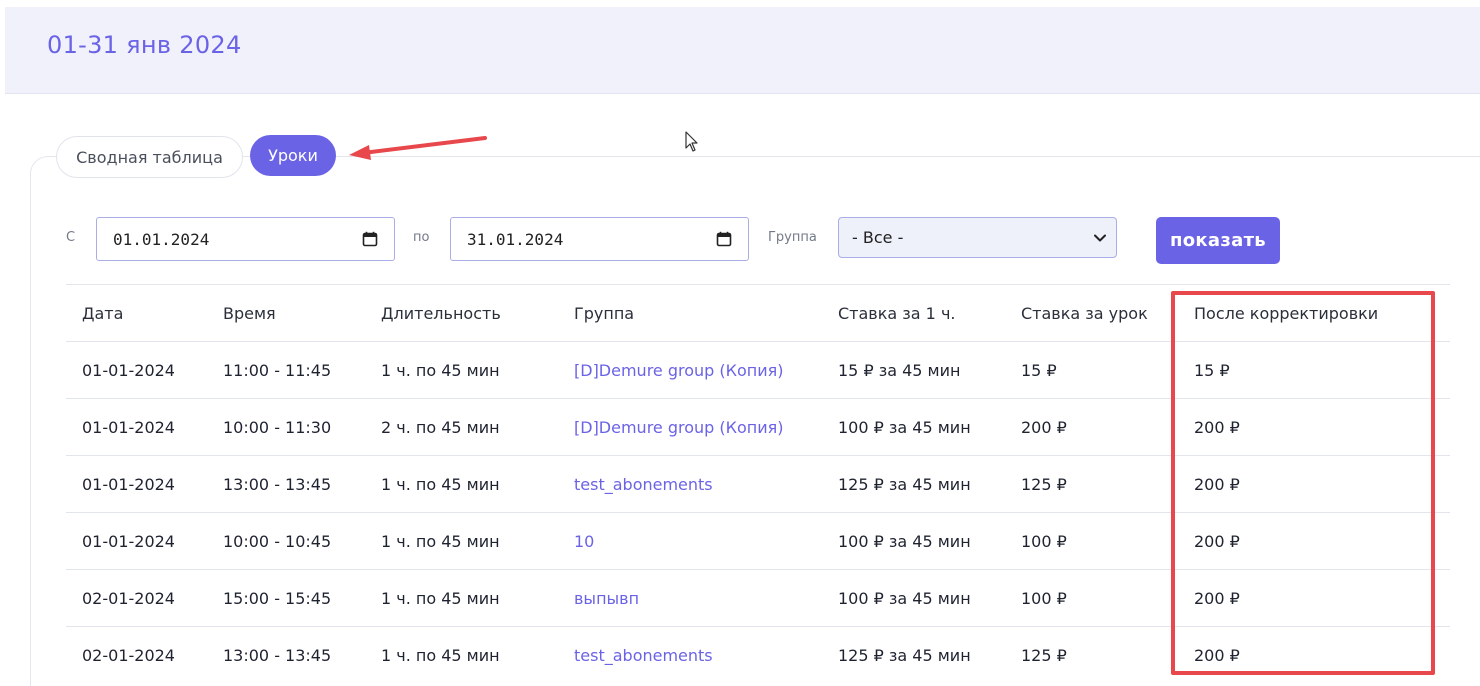 The width and height of the screenshot is (1480, 686). What do you see at coordinates (1084, 313) in the screenshot?
I see `column-header-lesson-rate: Ставка за урок` at bounding box center [1084, 313].